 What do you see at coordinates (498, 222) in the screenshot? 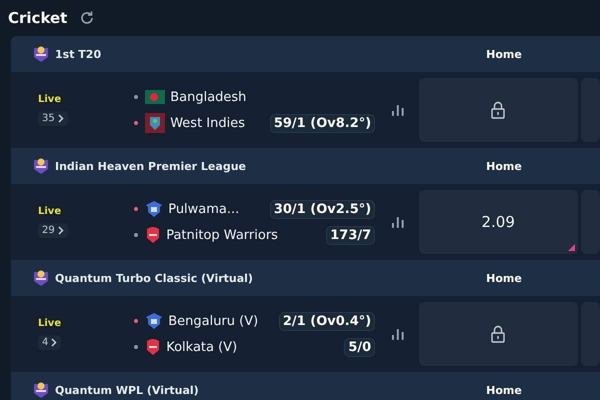
I see `odds-button: 2.09` at bounding box center [498, 222].